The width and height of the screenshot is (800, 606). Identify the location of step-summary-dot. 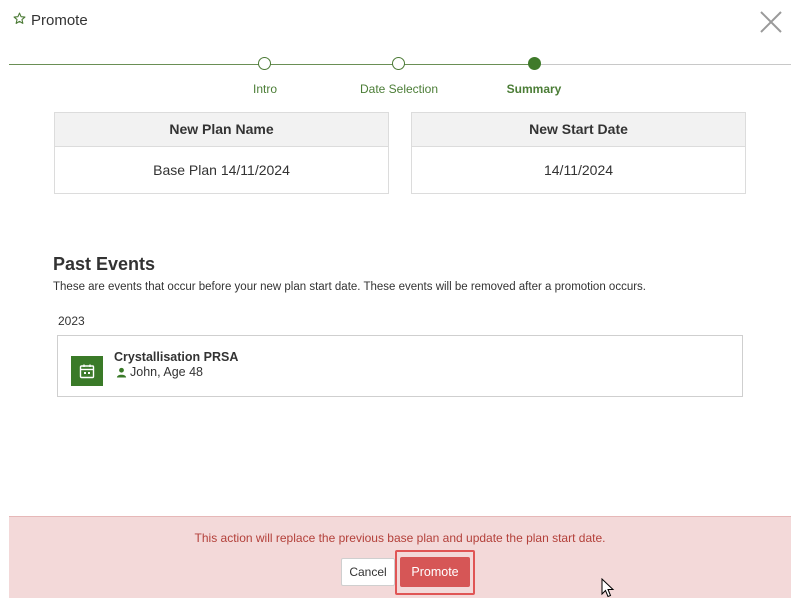
(534, 63).